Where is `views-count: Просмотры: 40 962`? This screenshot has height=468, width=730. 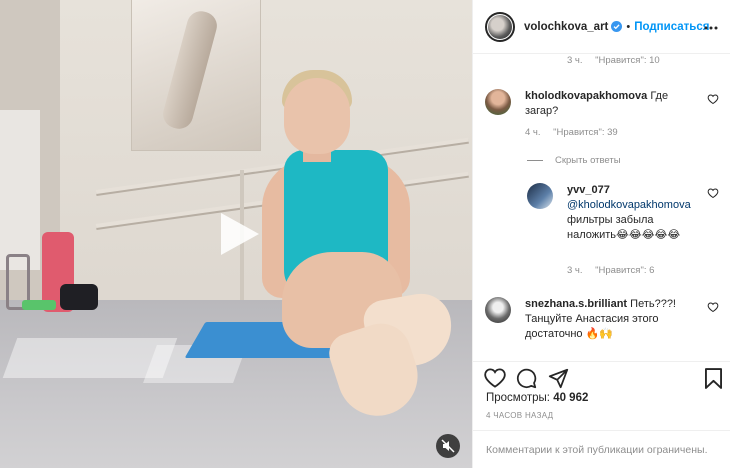
views-count: Просмотры: 40 962 is located at coordinates (537, 398).